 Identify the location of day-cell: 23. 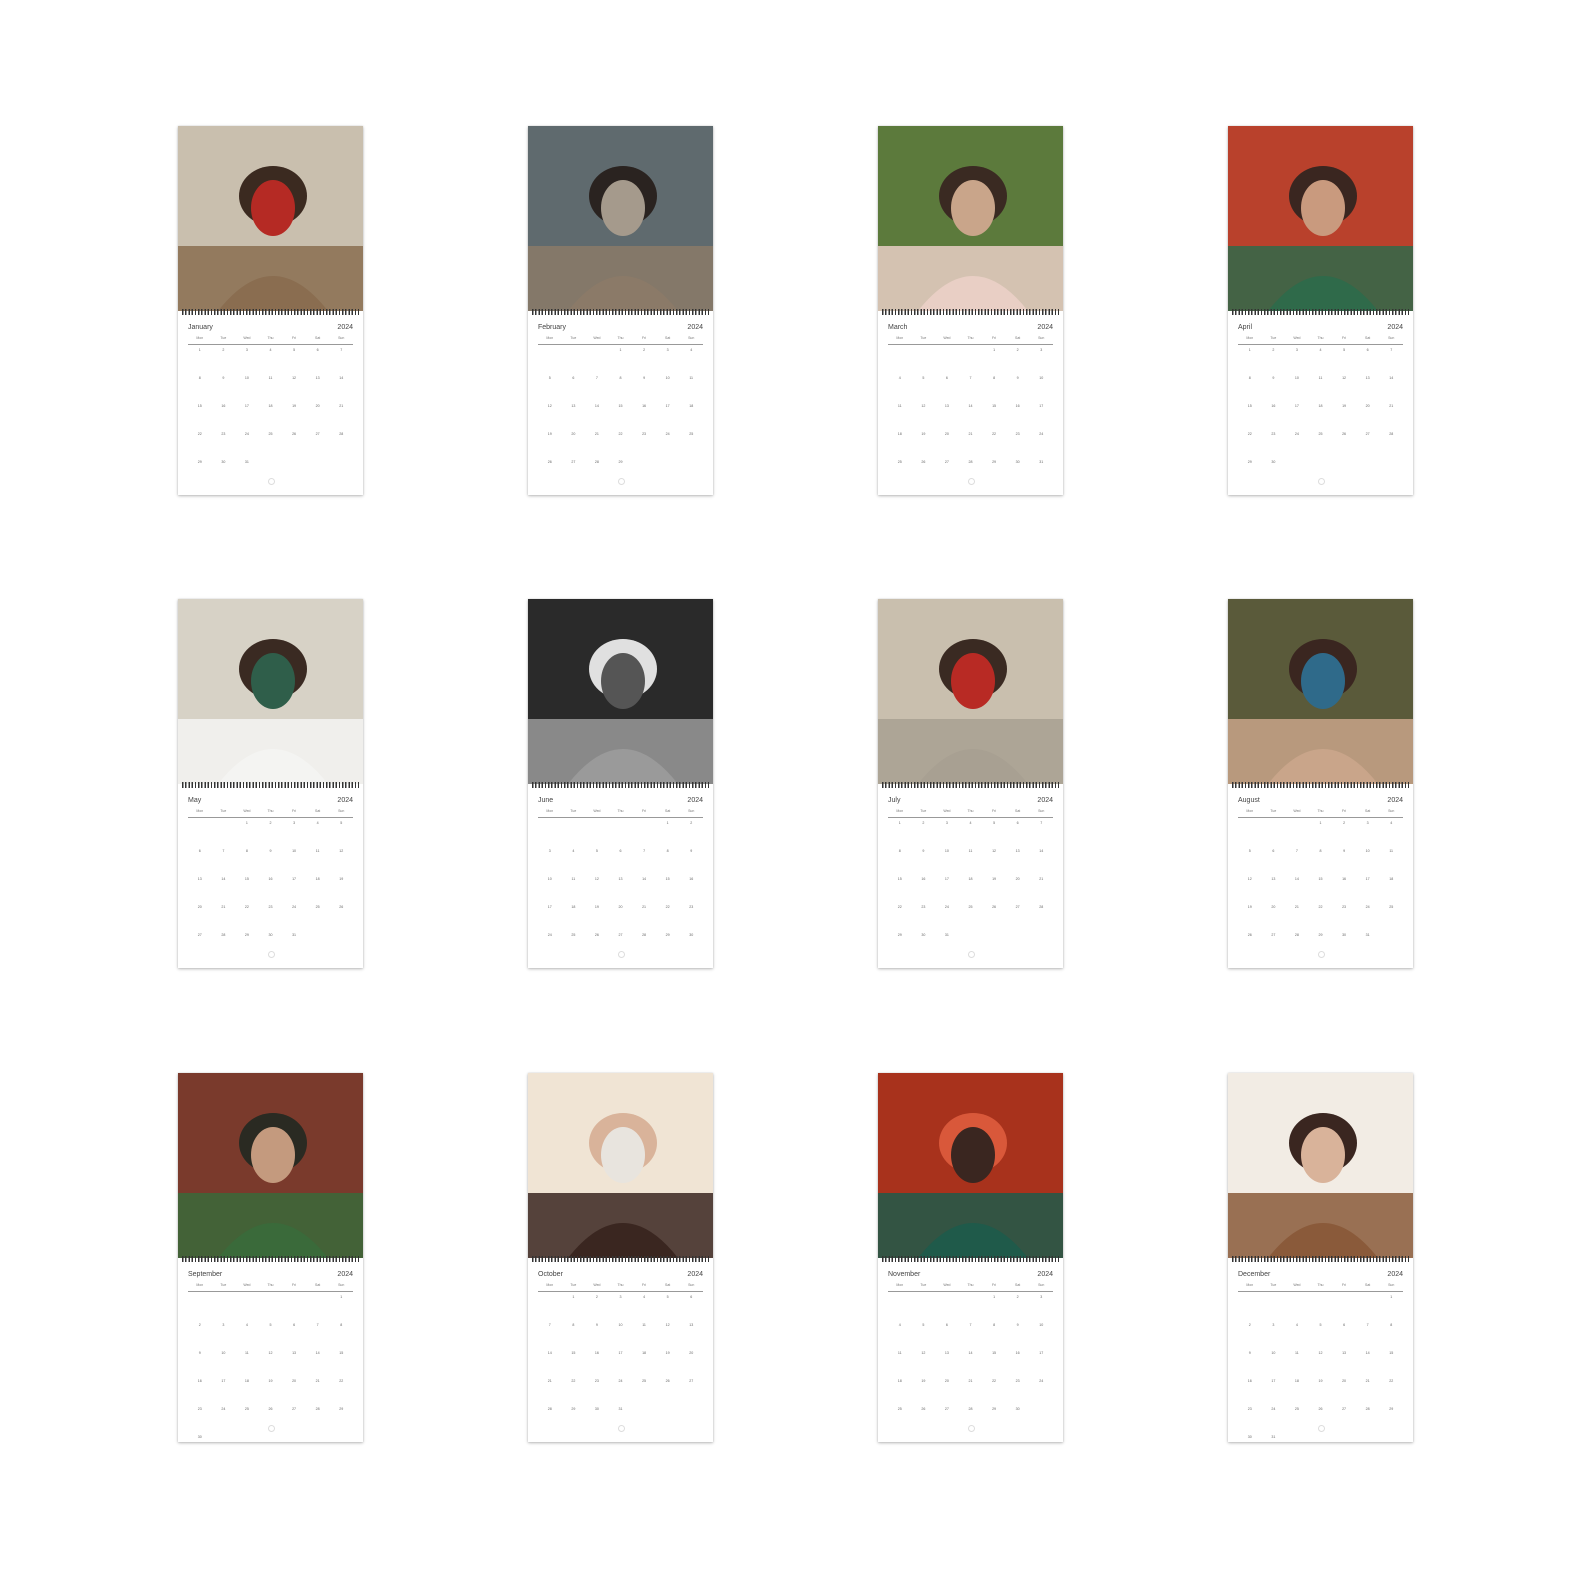
(644, 434).